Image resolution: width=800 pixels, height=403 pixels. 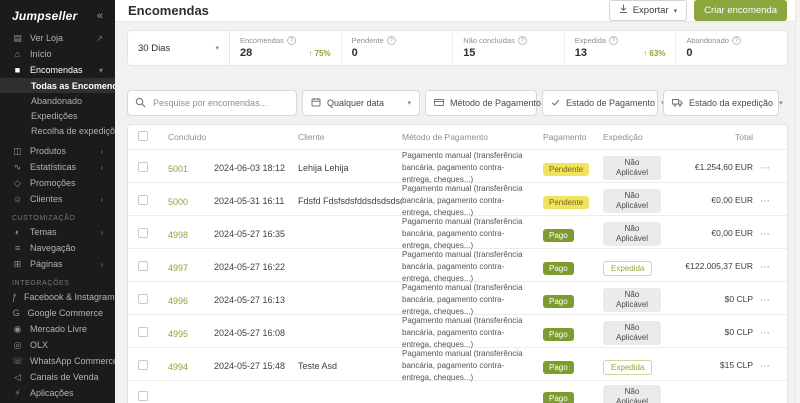 I want to click on stat-card: Pendente? 0, so click(x=398, y=48).